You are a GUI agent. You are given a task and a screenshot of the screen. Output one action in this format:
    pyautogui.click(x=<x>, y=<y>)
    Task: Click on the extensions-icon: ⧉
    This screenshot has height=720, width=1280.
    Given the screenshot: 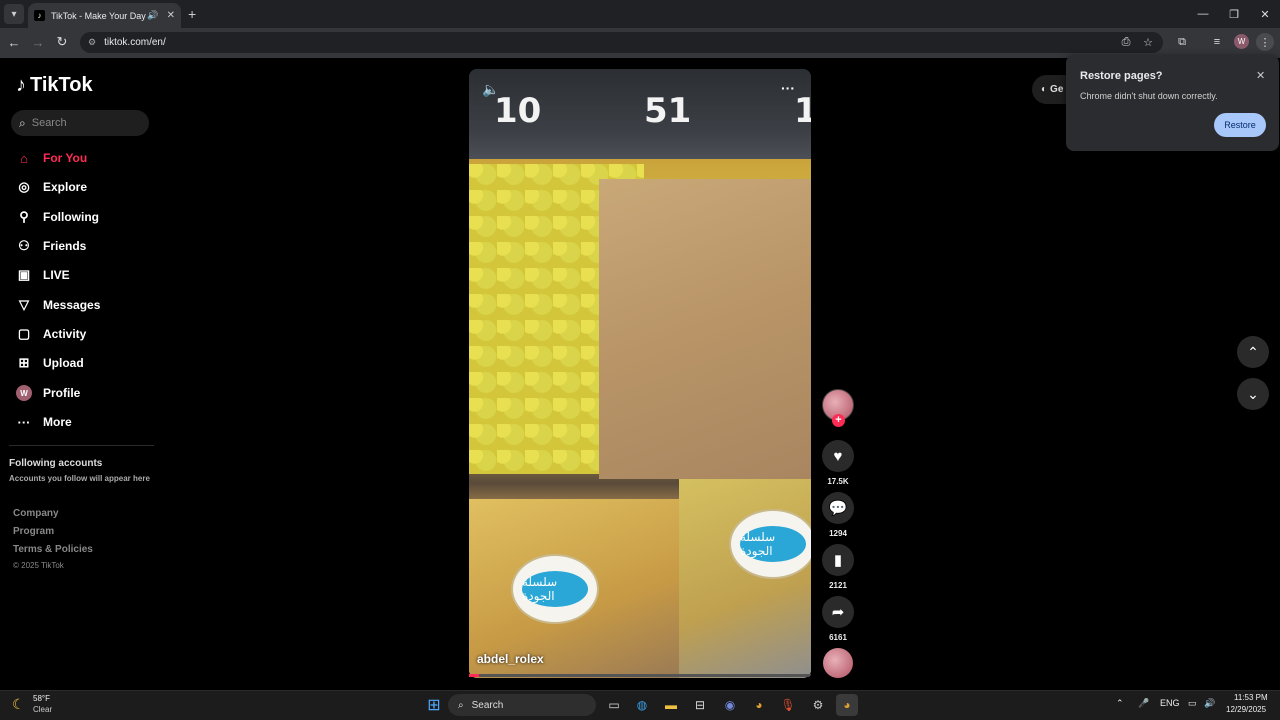 What is the action you would take?
    pyautogui.click(x=1182, y=42)
    